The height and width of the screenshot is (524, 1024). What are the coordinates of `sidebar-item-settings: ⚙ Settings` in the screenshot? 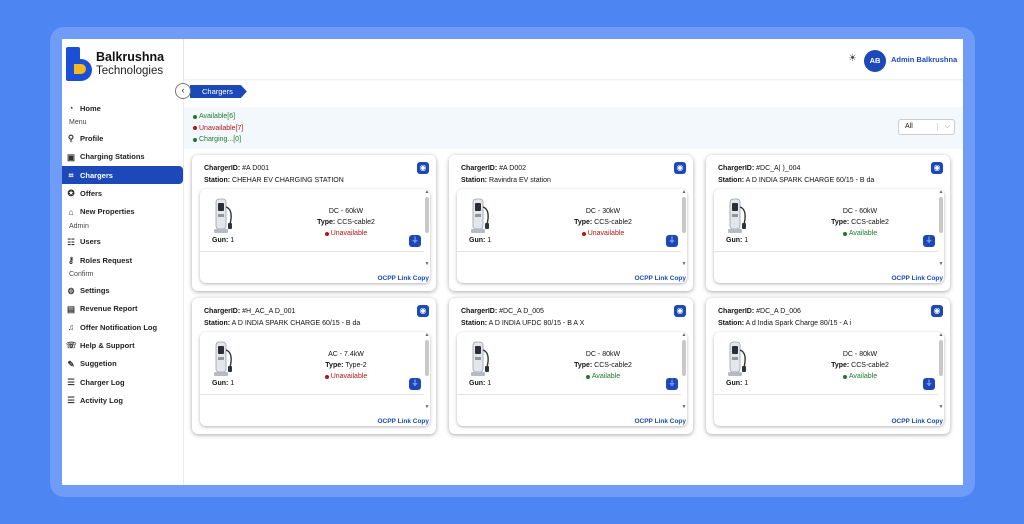 It's located at (123, 290).